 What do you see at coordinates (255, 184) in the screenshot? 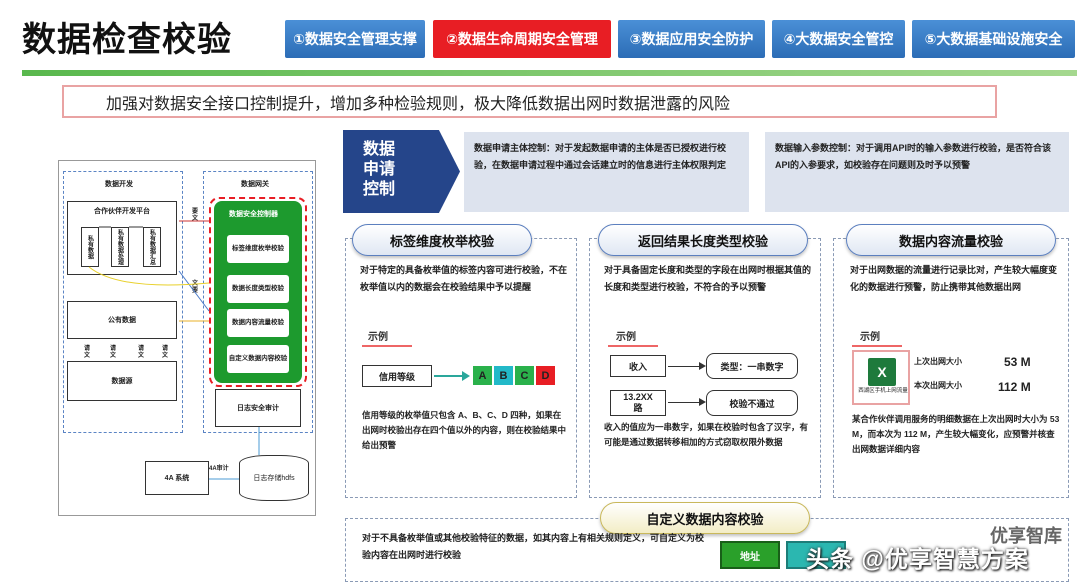
I see `gateway-zone-title: 数据网关` at bounding box center [255, 184].